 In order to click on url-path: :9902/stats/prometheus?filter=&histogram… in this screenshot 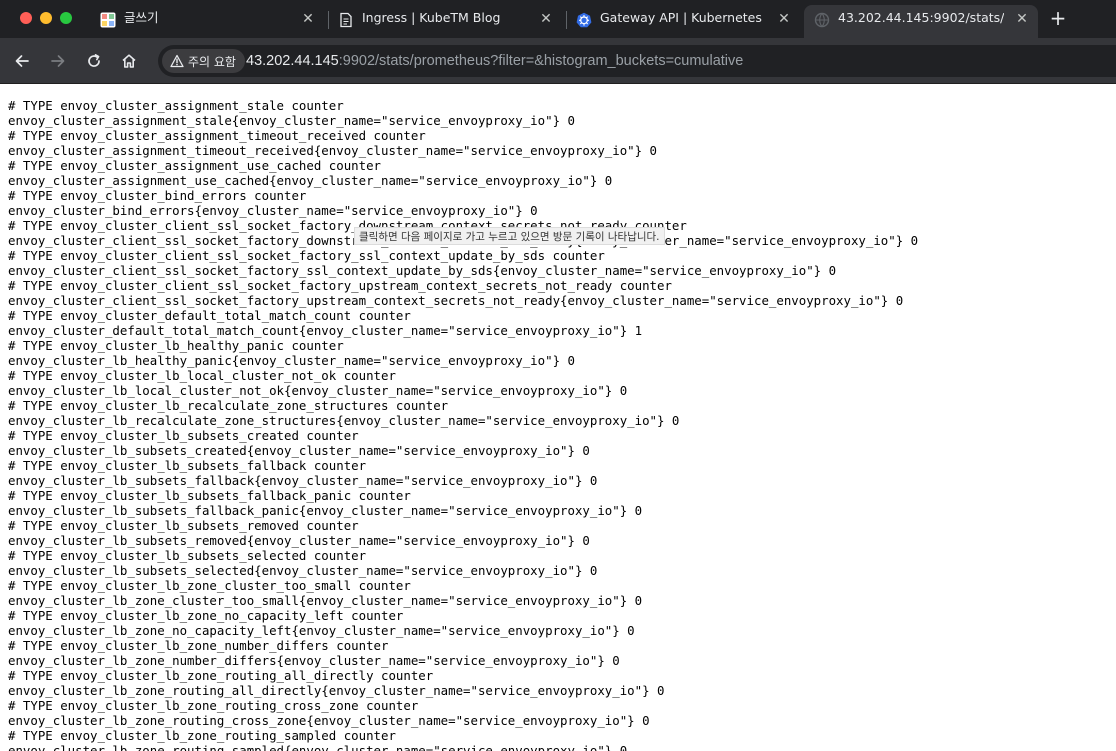, I will do `click(541, 61)`.